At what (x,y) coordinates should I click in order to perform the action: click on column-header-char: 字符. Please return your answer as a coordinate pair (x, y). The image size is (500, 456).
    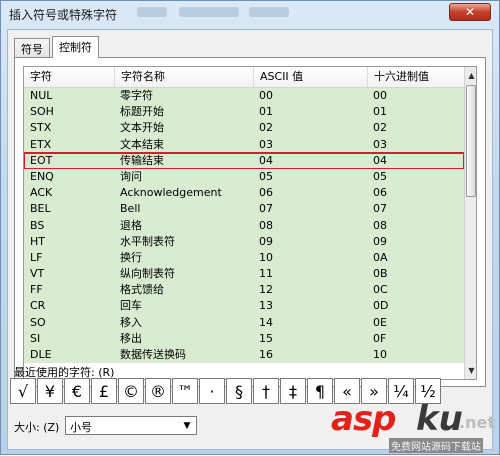
    Looking at the image, I should click on (69, 77).